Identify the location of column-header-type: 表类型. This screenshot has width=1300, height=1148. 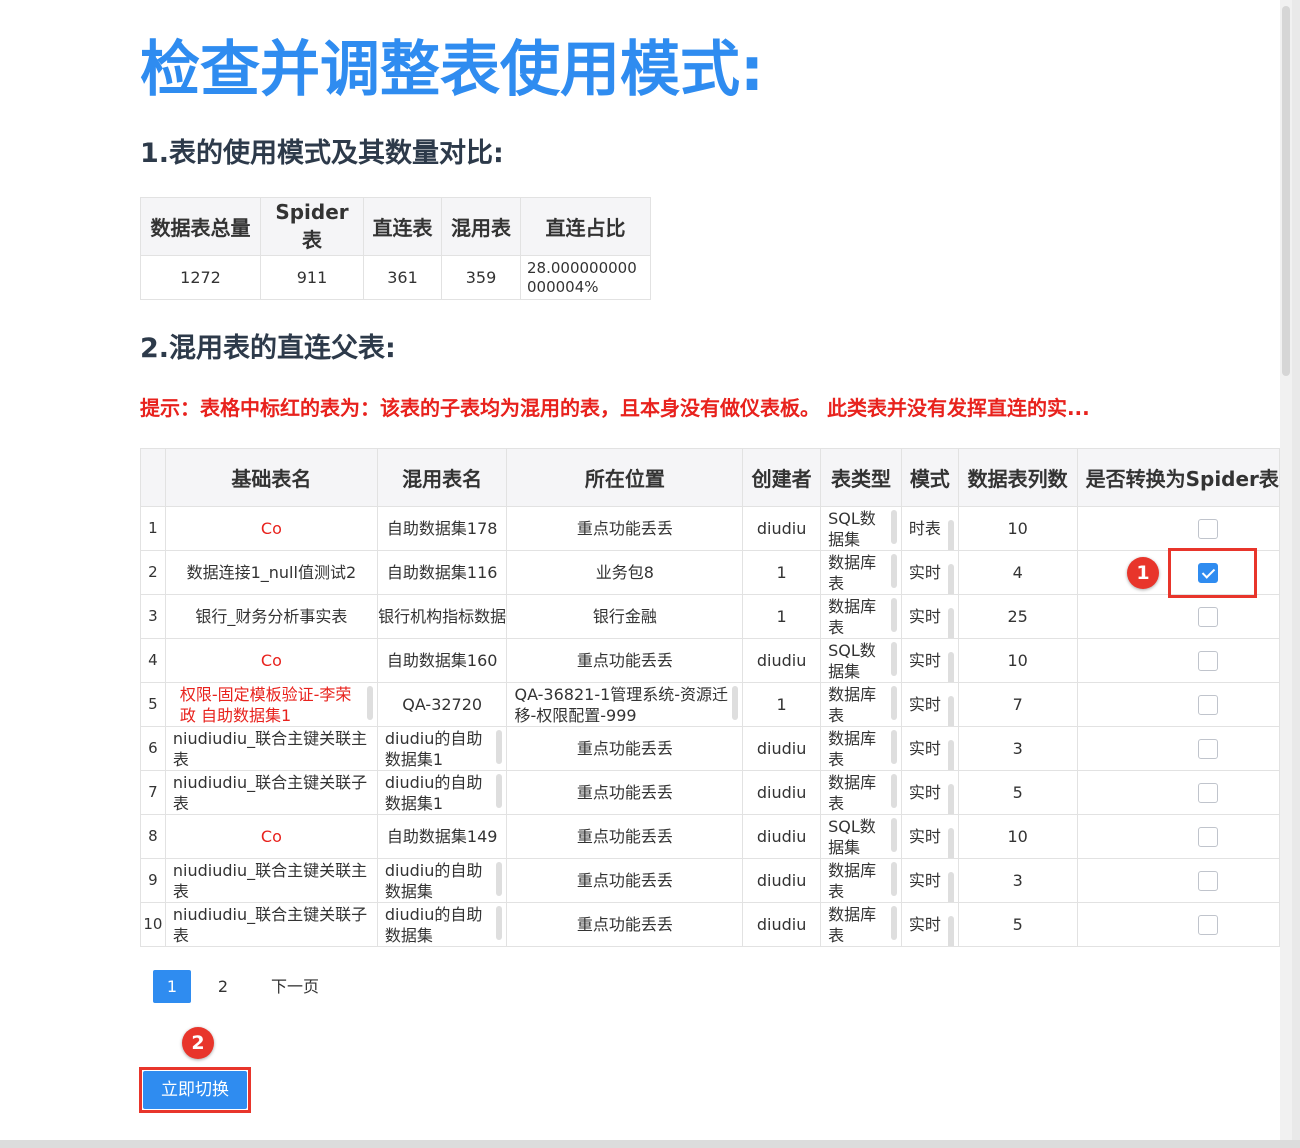
(861, 477).